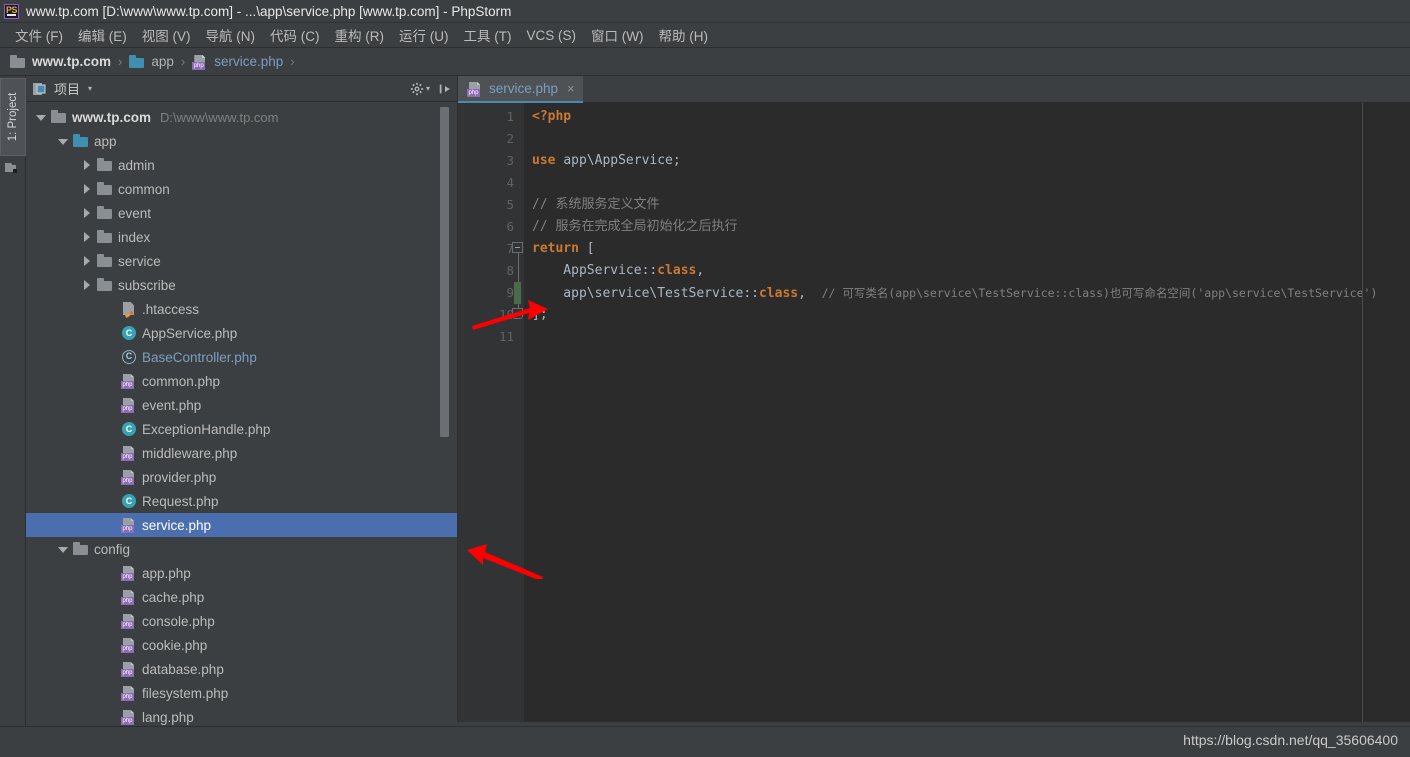 The image size is (1410, 757). I want to click on tree-row: php common.php, so click(242, 381).